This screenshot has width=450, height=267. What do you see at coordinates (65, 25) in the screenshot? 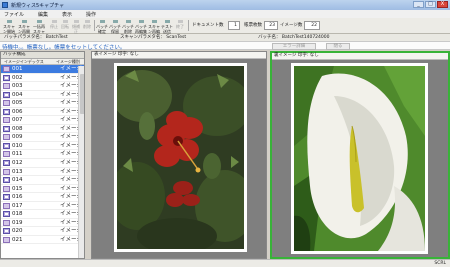
I see `rotate-button: 回転` at bounding box center [65, 25].